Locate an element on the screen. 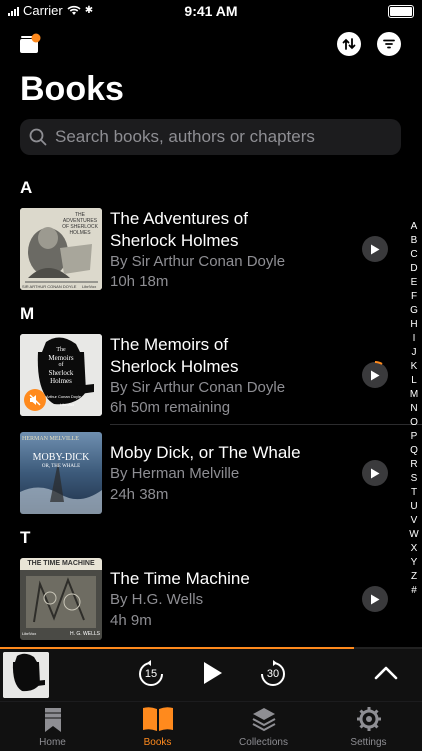  alphabet-index-letter: Z is located at coordinates (414, 577).